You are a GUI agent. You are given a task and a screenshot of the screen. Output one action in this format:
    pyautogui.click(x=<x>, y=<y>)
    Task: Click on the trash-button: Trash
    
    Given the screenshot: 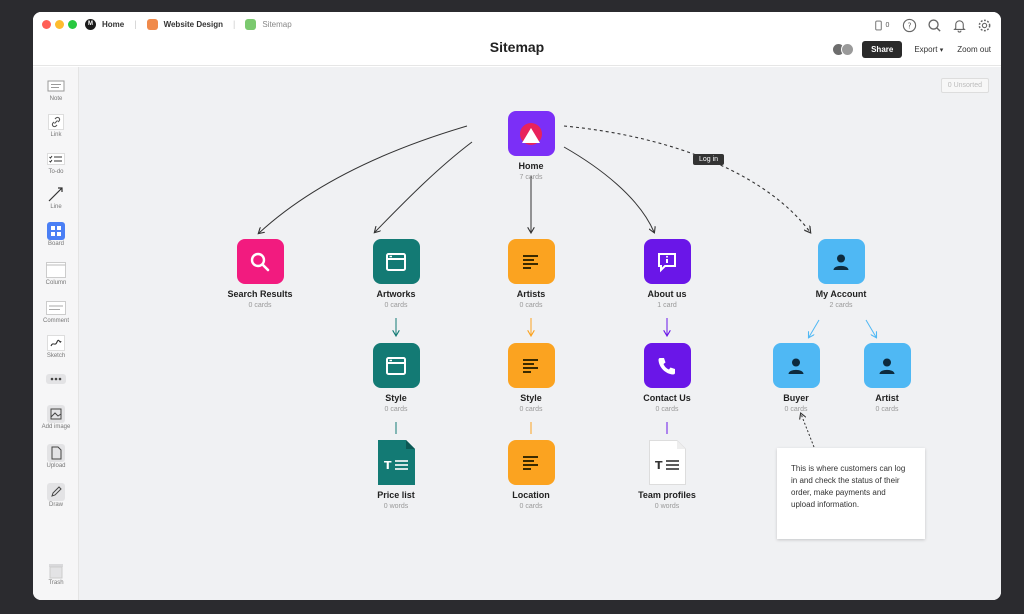 What is the action you would take?
    pyautogui.click(x=56, y=573)
    